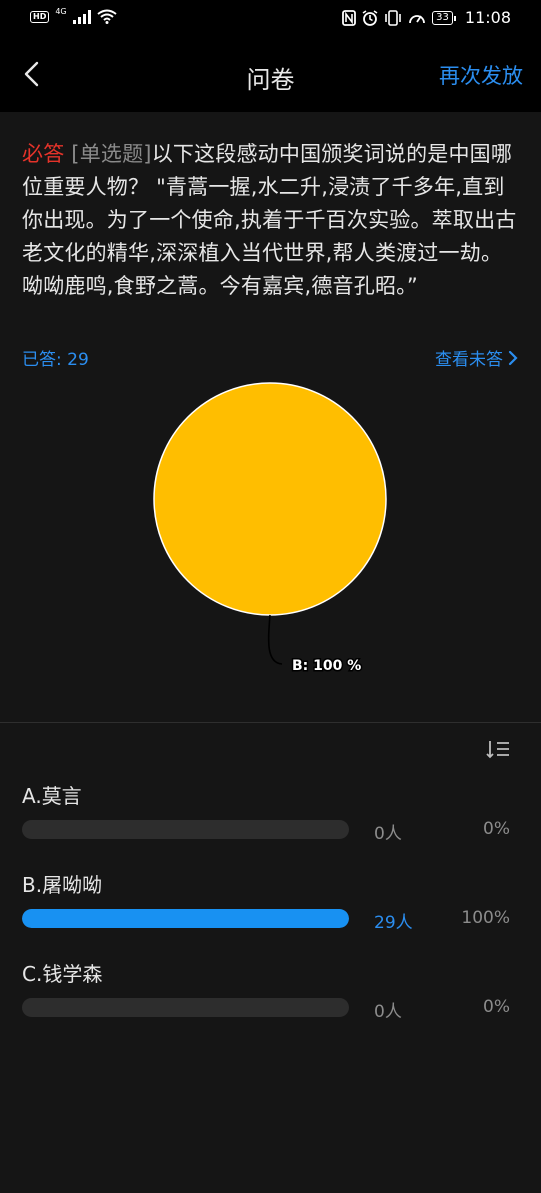  Describe the element at coordinates (270, 722) in the screenshot. I see `divider` at that location.